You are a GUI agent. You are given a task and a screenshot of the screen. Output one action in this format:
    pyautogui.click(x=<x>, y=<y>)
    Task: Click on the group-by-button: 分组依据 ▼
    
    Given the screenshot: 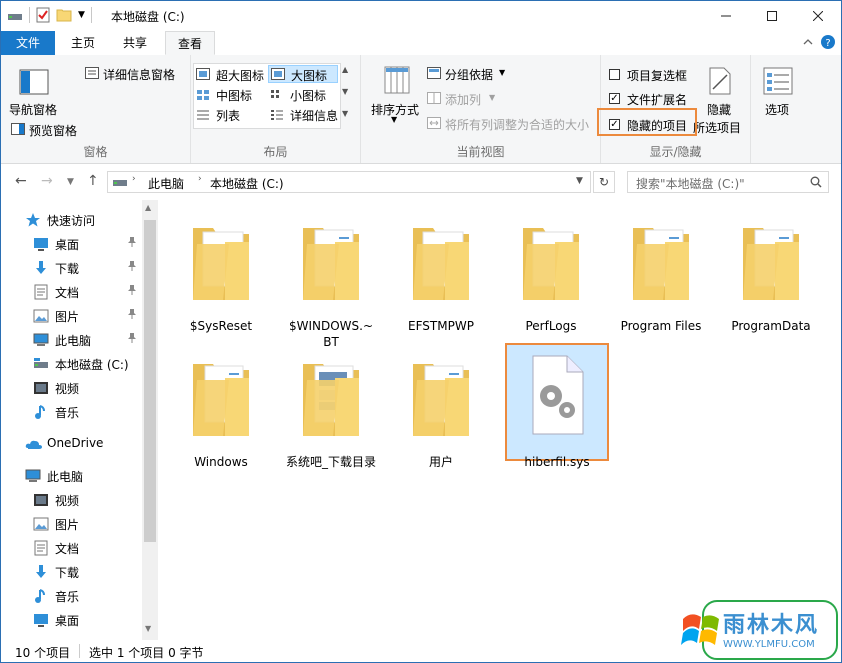 What is the action you would take?
    pyautogui.click(x=477, y=74)
    